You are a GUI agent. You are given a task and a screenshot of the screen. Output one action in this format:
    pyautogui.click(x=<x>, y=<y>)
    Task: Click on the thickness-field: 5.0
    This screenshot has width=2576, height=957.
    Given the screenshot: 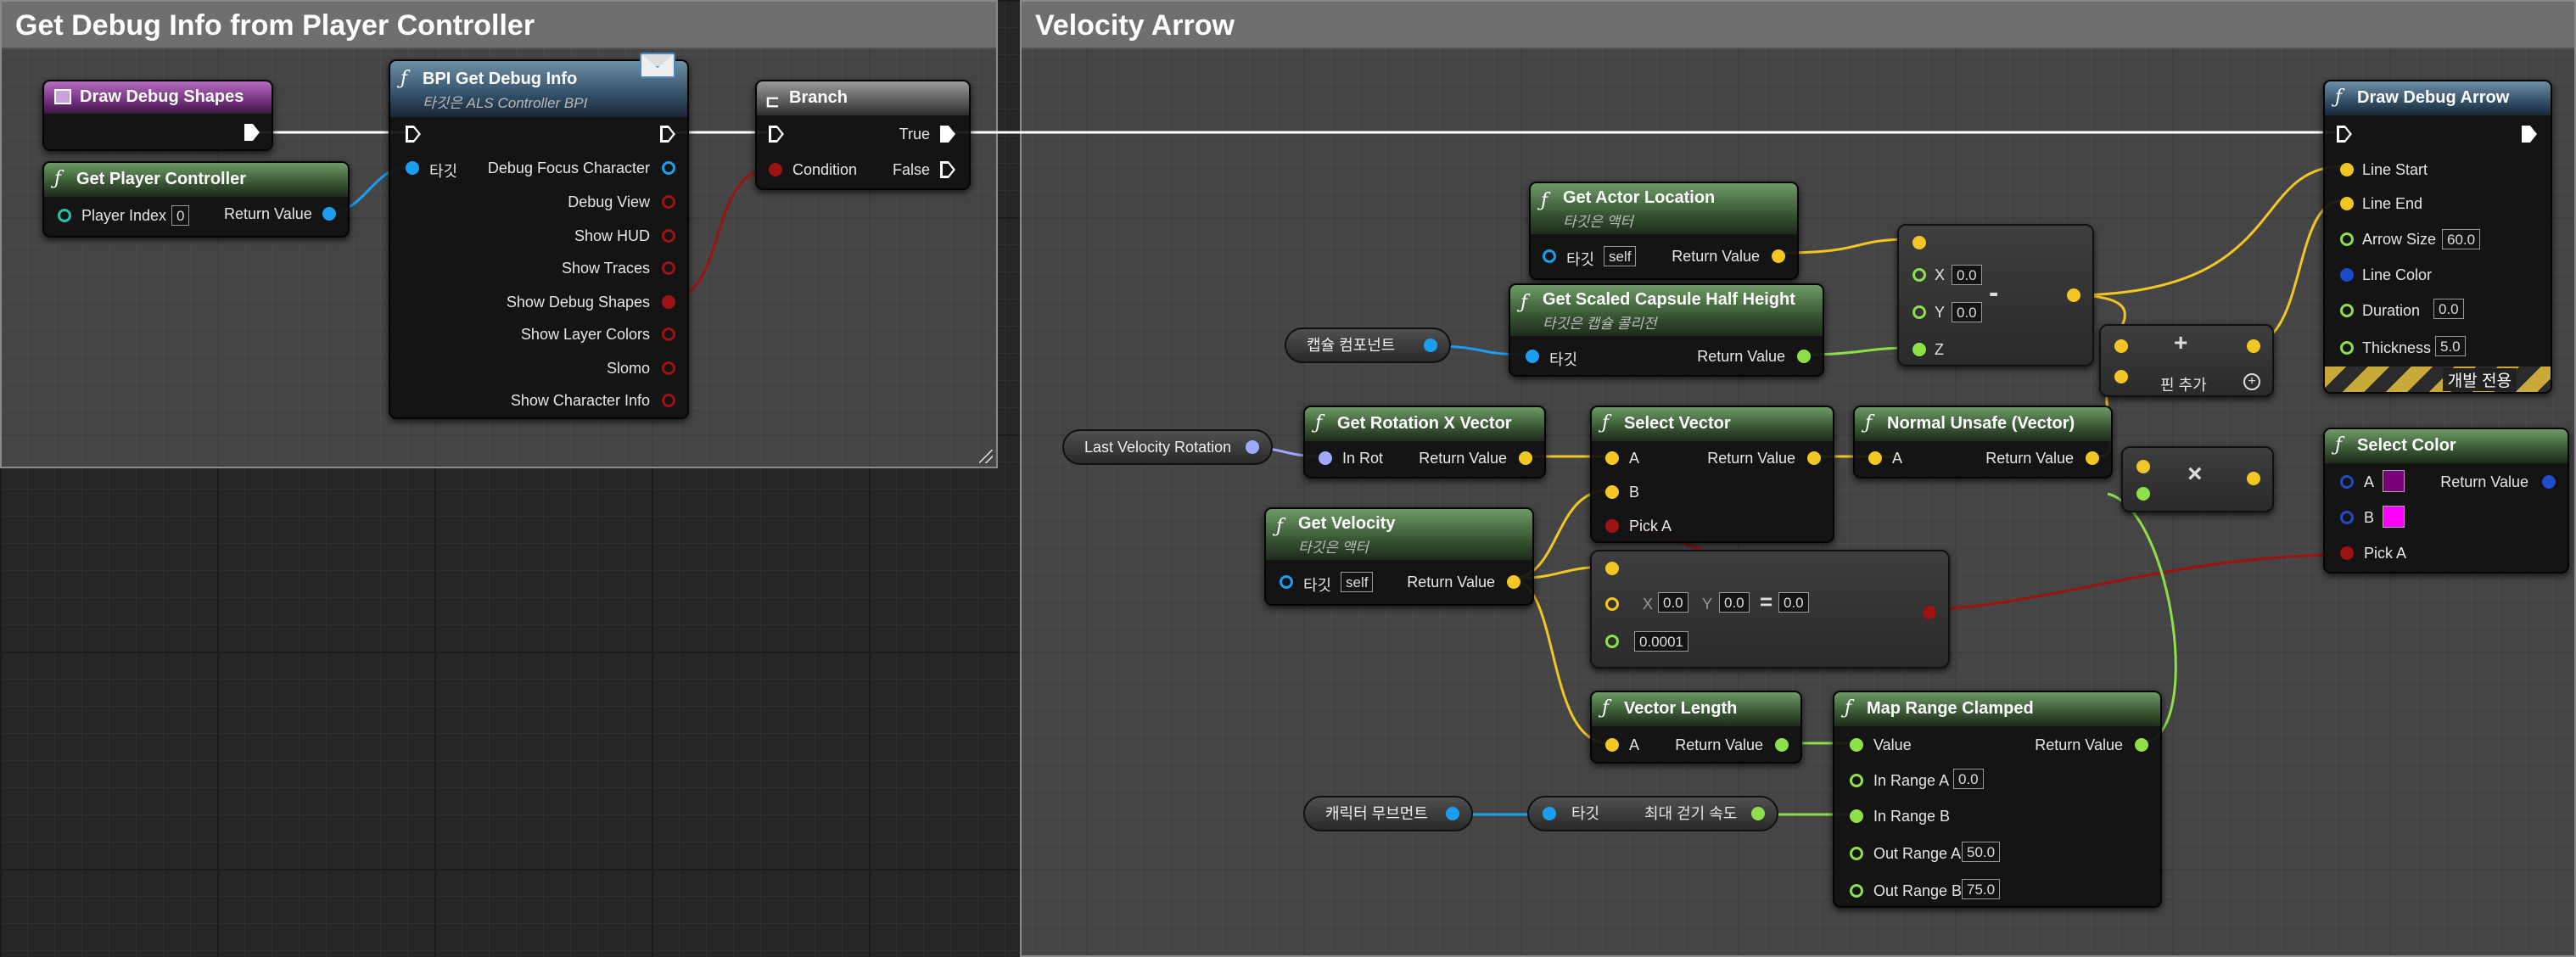 What is the action you would take?
    pyautogui.click(x=2450, y=346)
    